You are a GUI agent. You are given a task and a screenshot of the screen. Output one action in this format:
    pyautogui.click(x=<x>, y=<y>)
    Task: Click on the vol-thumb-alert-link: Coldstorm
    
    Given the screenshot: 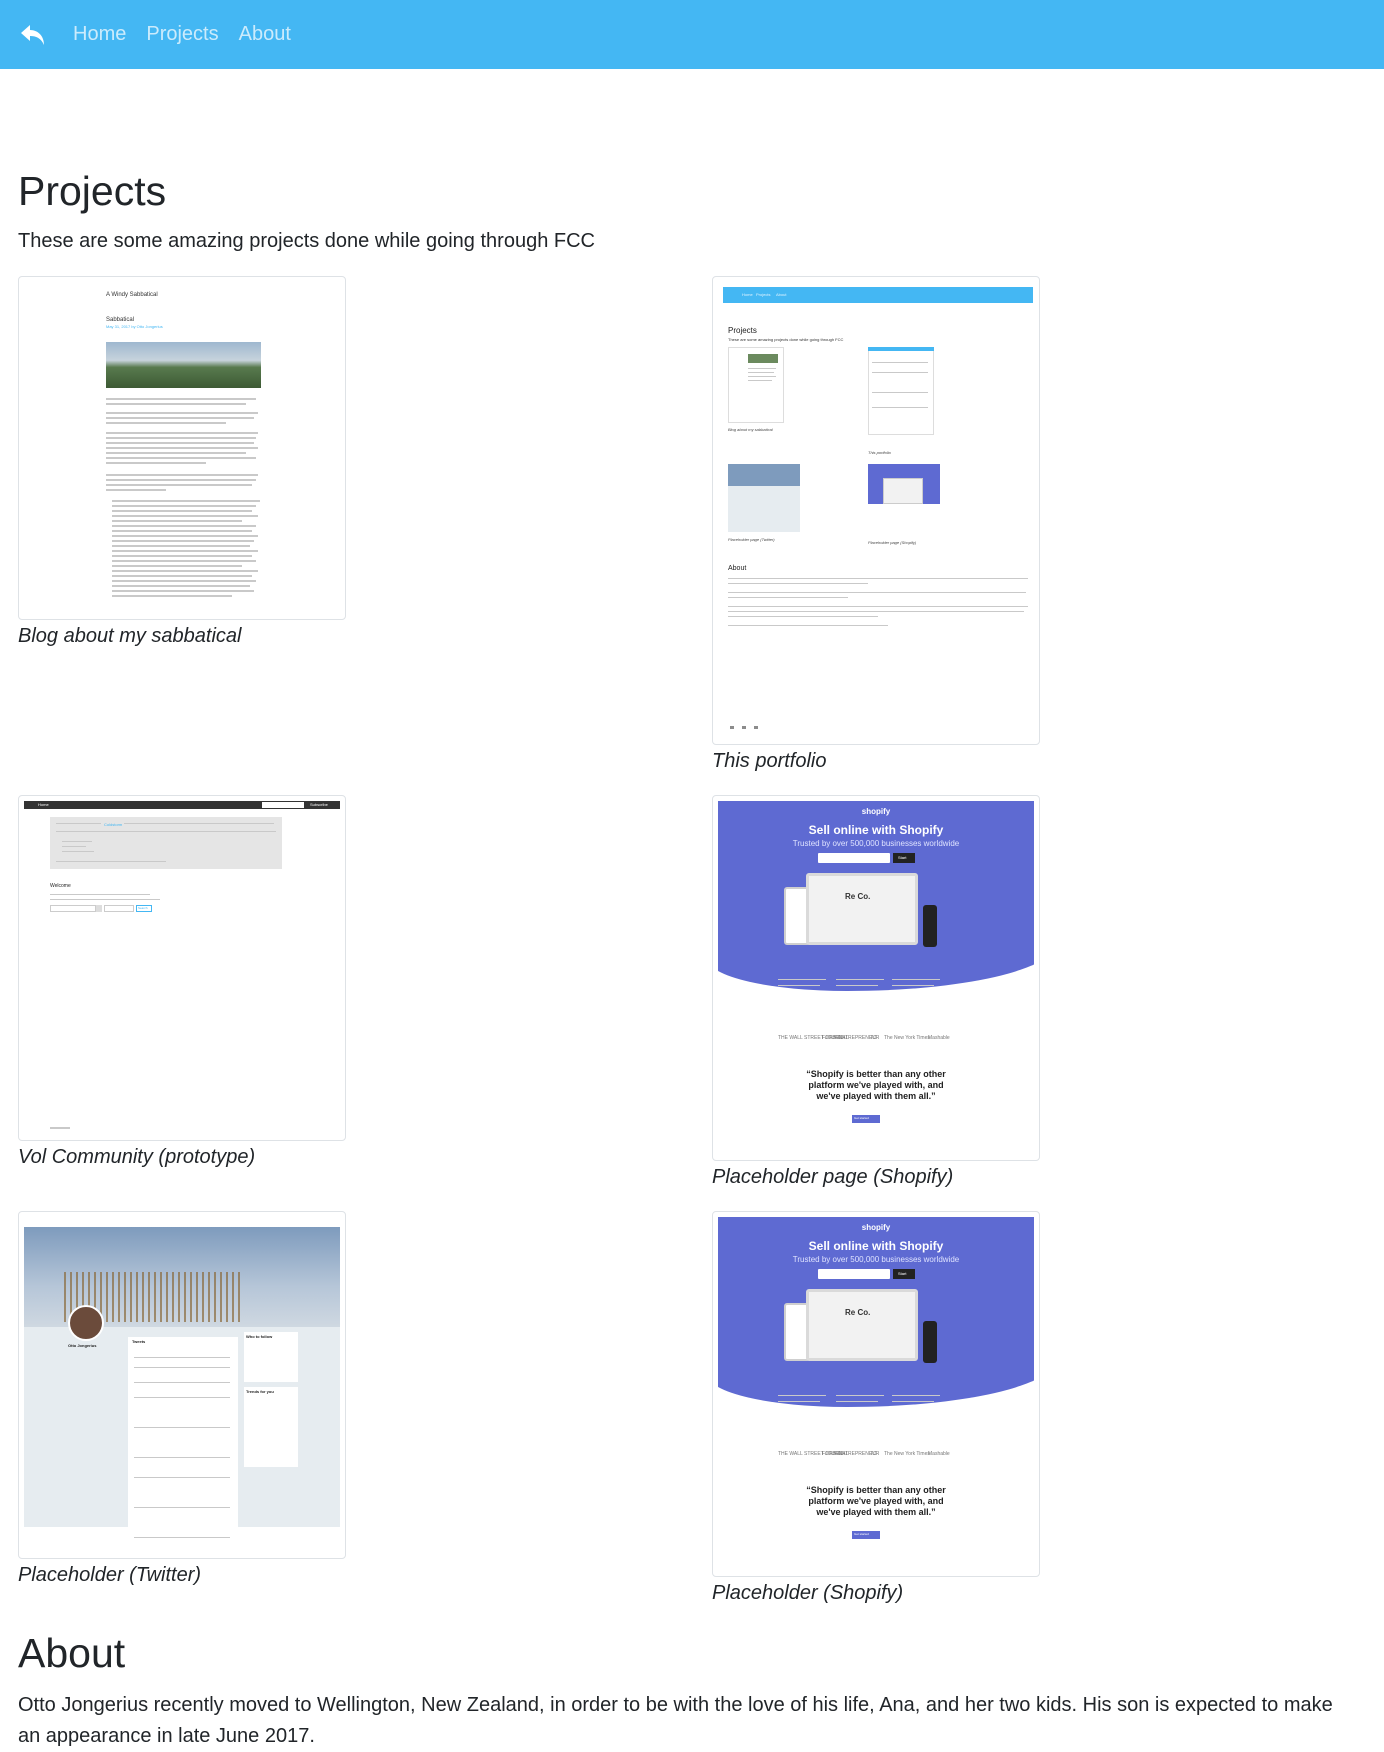 What is the action you would take?
    pyautogui.click(x=113, y=824)
    